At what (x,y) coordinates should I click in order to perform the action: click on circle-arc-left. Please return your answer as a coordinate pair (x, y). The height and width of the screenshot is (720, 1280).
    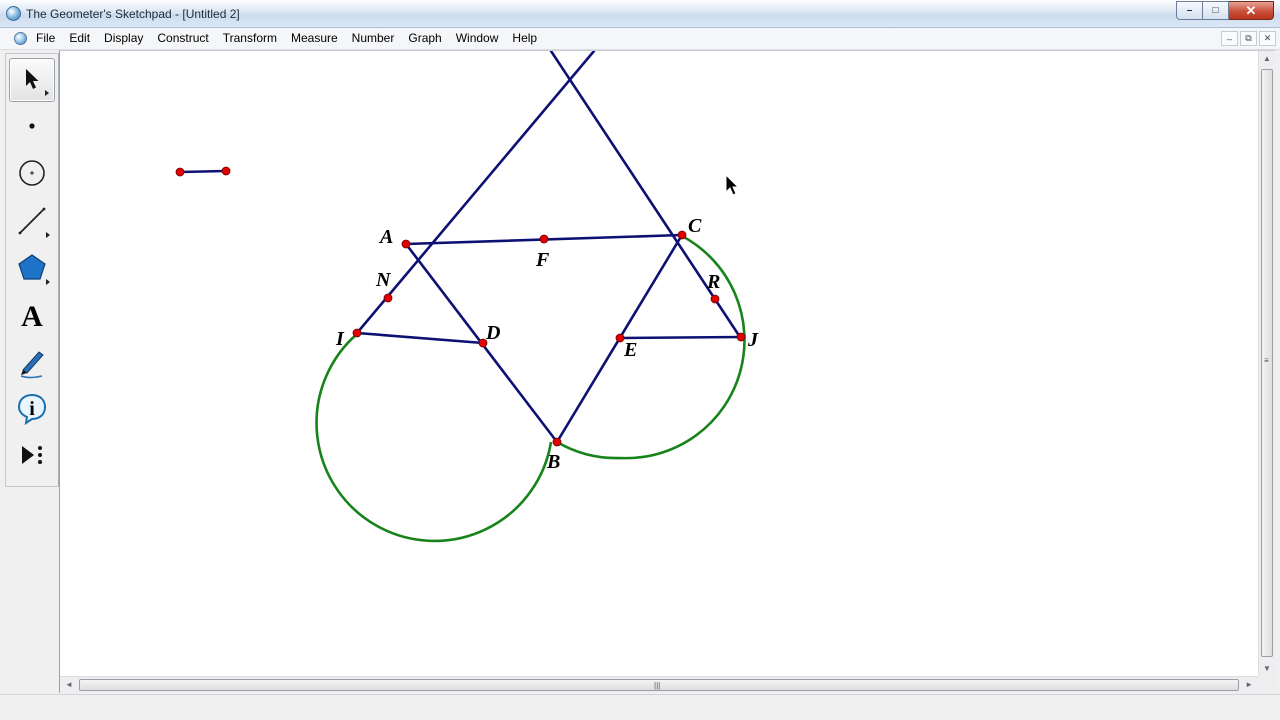
    Looking at the image, I should click on (434, 438).